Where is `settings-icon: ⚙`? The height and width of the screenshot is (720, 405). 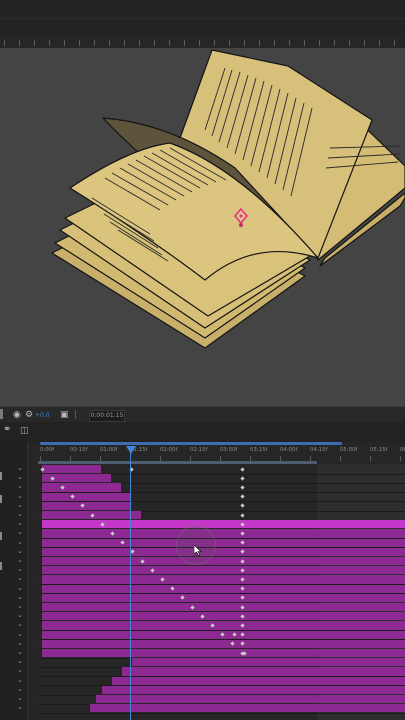
settings-icon: ⚙ is located at coordinates (29, 415).